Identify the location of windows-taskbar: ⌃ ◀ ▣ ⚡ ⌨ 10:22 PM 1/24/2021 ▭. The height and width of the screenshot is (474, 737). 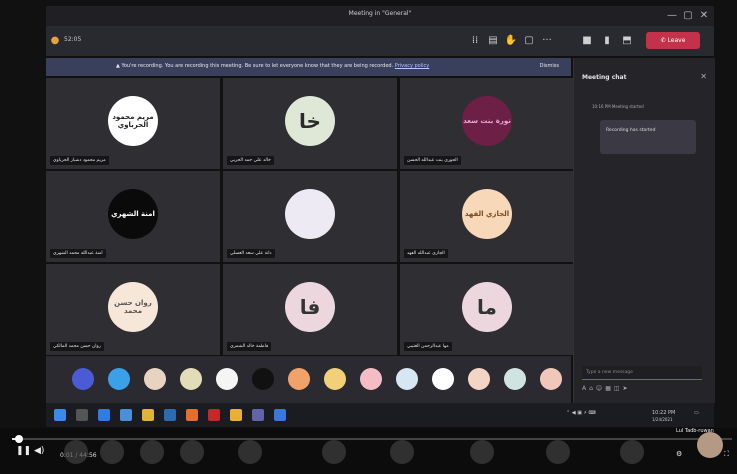
(380, 415).